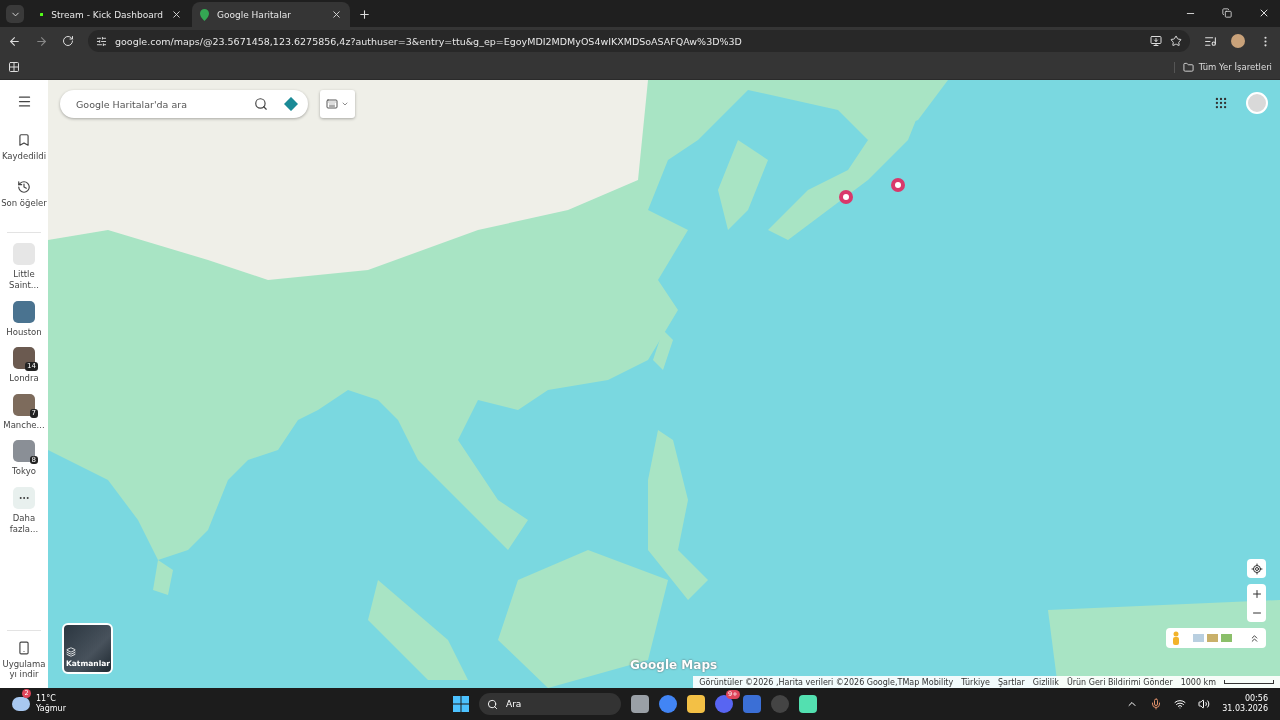 This screenshot has height=720, width=1280. I want to click on microphone-icon, so click(1156, 704).